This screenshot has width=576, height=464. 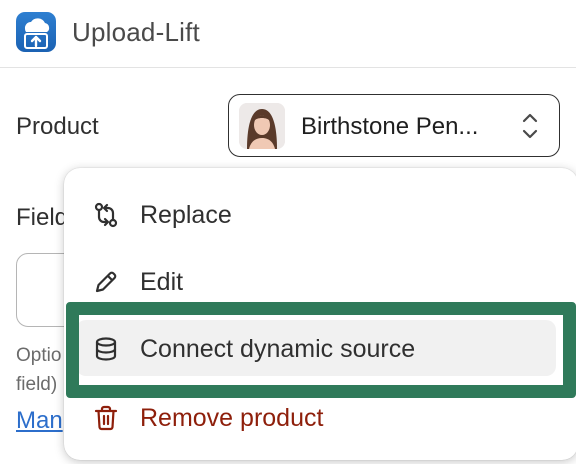 I want to click on product-thumbnail, so click(x=262, y=126).